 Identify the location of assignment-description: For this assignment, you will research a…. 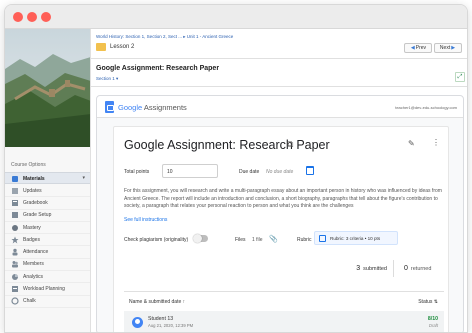
(283, 198).